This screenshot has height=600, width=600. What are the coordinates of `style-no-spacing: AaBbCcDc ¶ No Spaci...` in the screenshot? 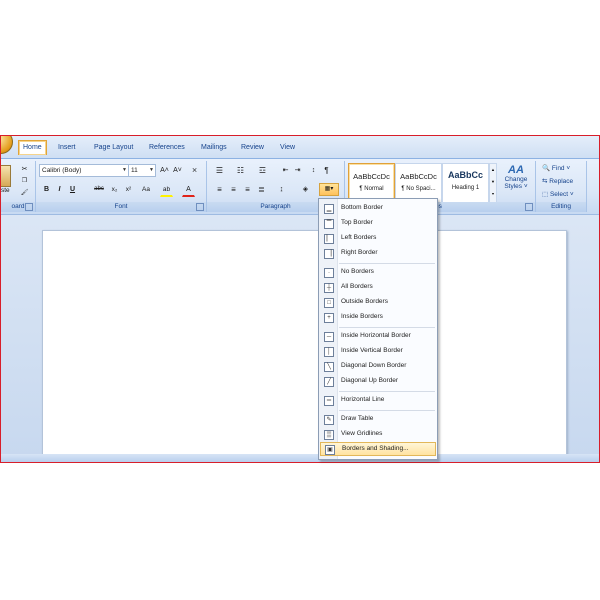 It's located at (418, 183).